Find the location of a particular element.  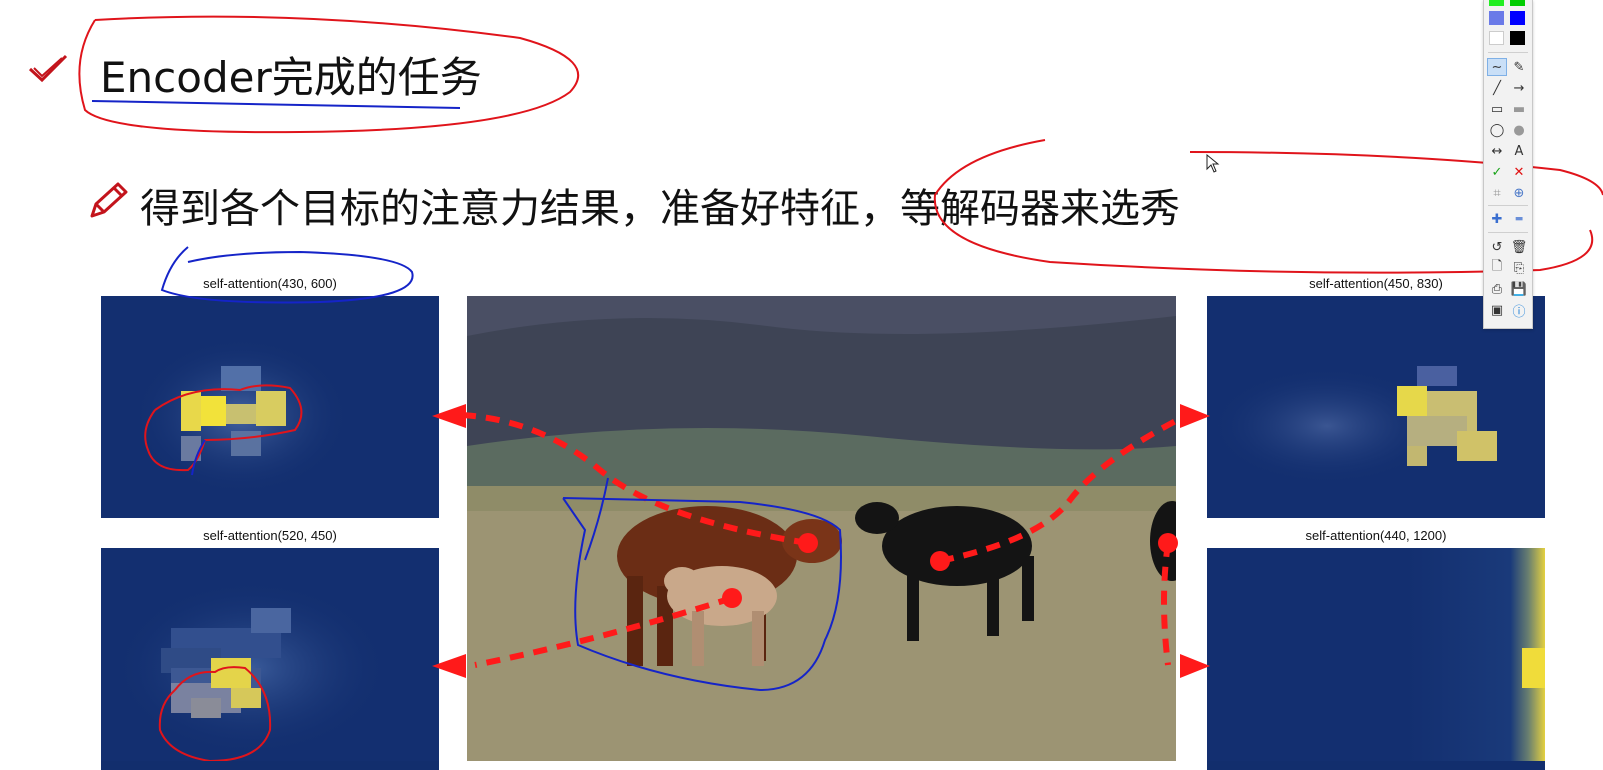

crop-tool-icon: ⌗ is located at coordinates (1497, 193).